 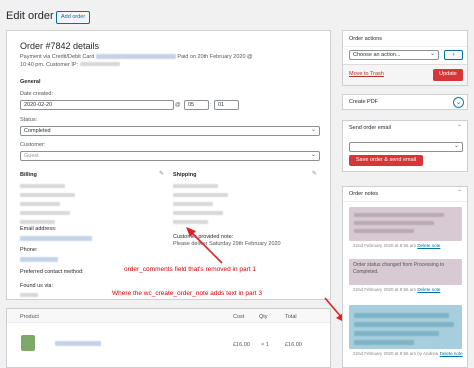 I want to click on col-qty: Qty, so click(x=263, y=317).